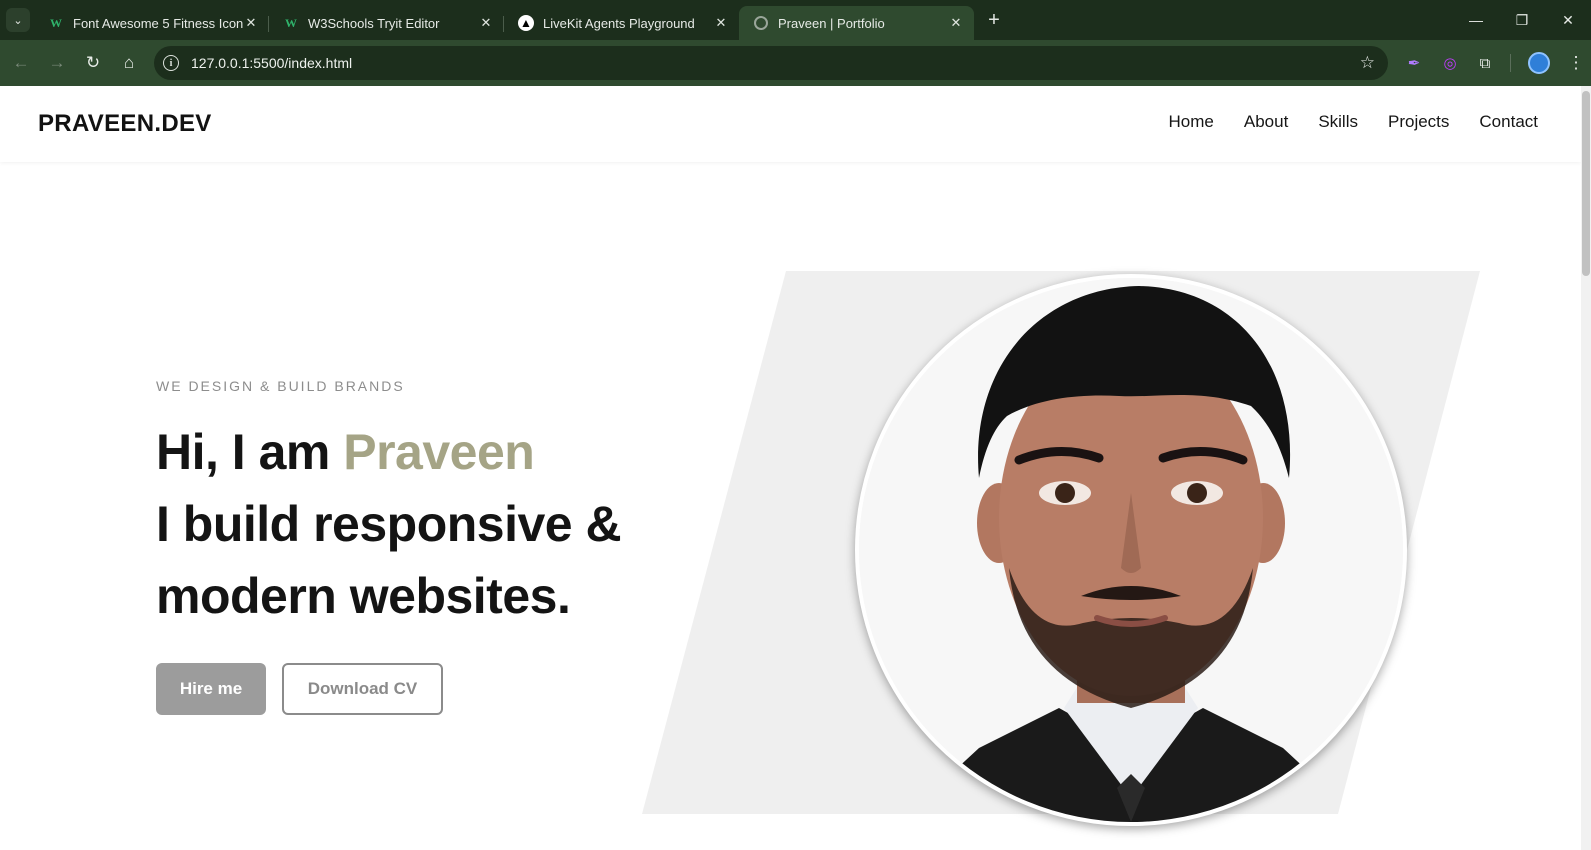 Image resolution: width=1591 pixels, height=850 pixels. I want to click on tab-portfolio: Praveen | Portfolio ✕, so click(856, 23).